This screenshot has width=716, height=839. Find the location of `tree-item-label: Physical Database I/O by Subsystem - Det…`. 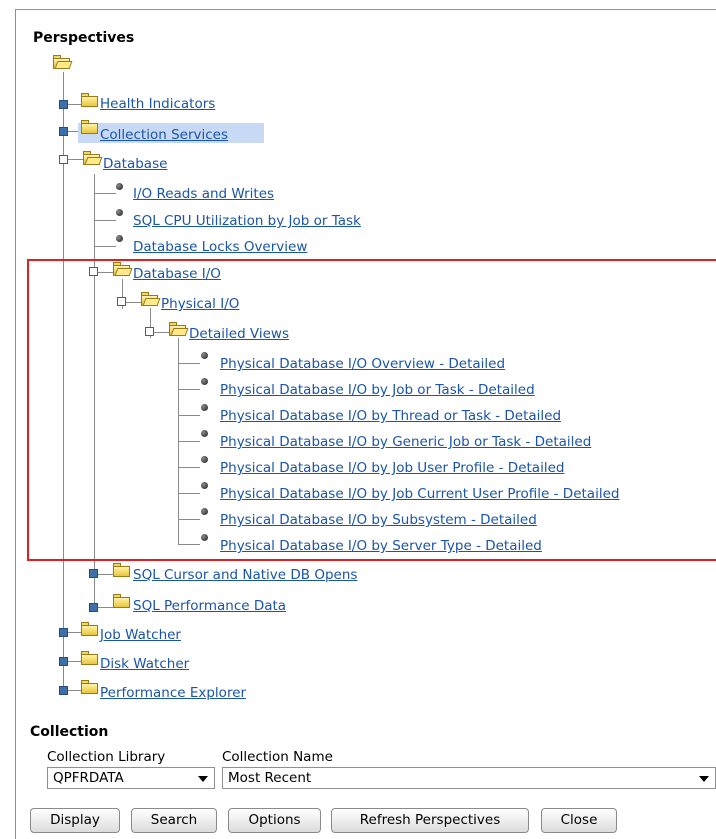

tree-item-label: Physical Database I/O by Subsystem - Det… is located at coordinates (378, 520).